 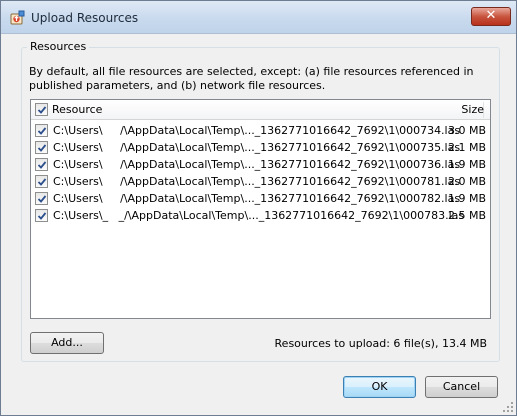 I want to click on column-header-resource: Resource, so click(x=77, y=109).